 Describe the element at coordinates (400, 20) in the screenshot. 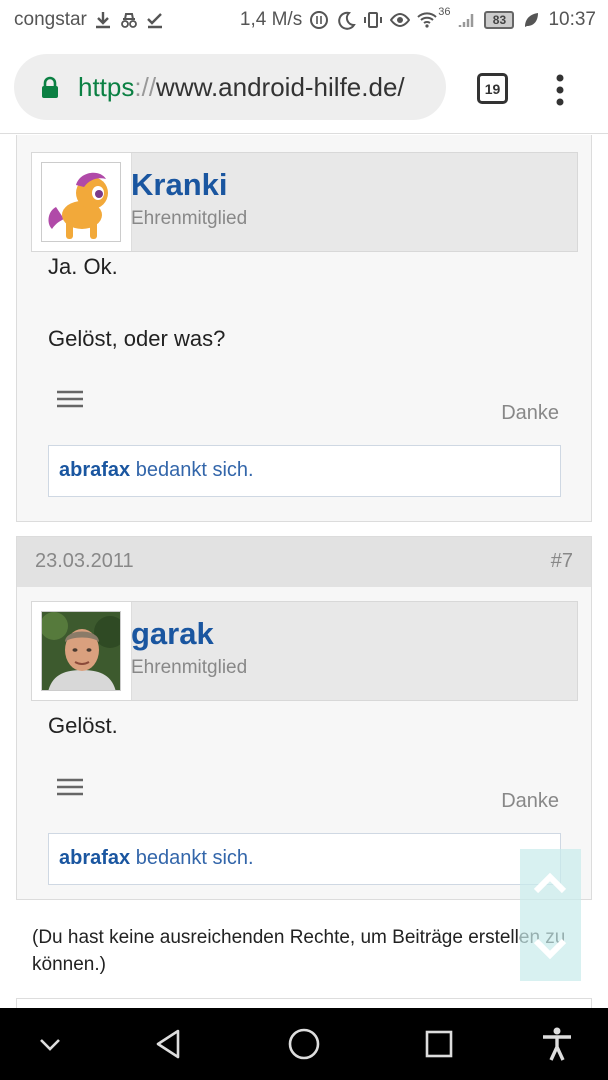

I see `eye-icon` at that location.